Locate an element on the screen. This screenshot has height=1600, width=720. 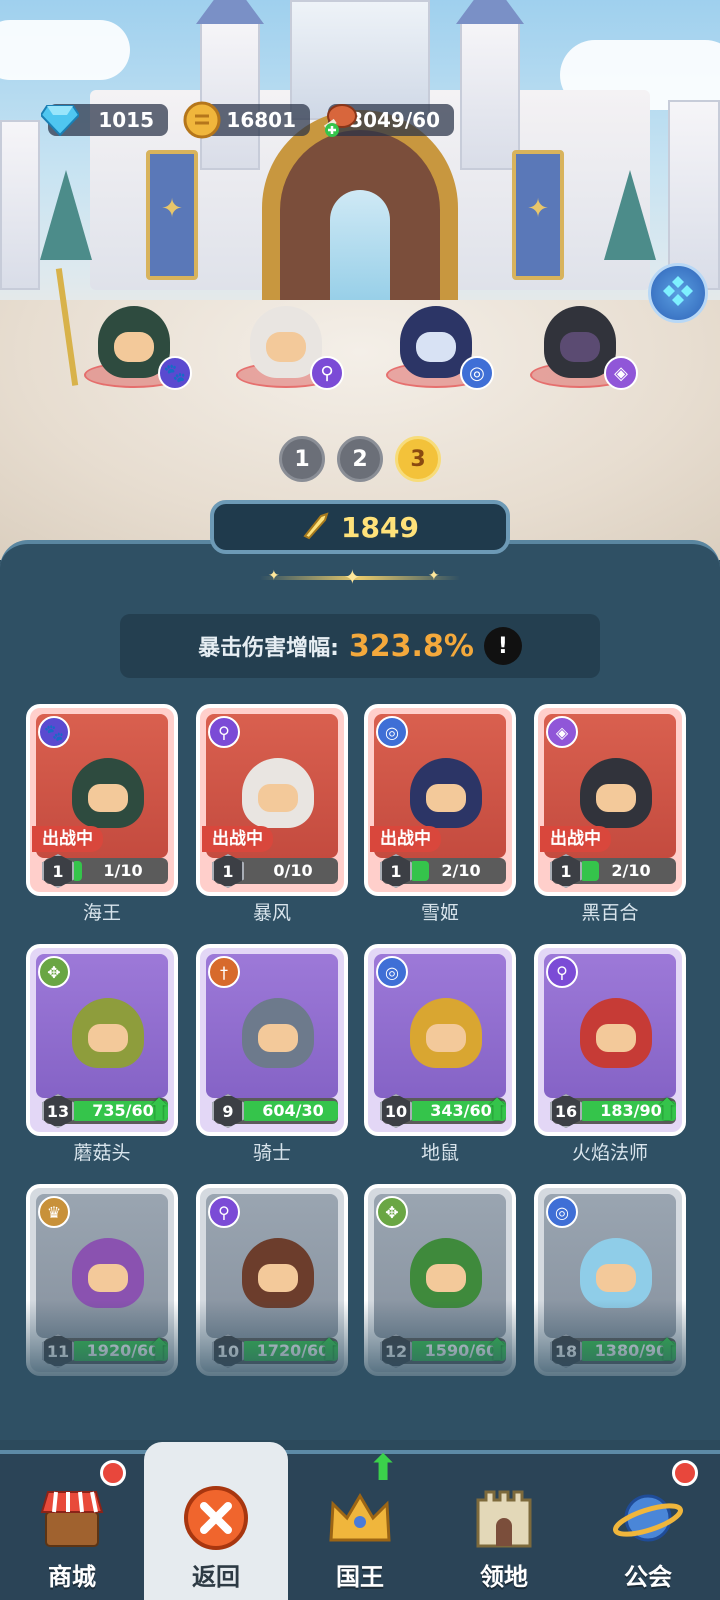
hero-card: ✥ 13 735/60 ⬆ is located at coordinates (102, 1040).